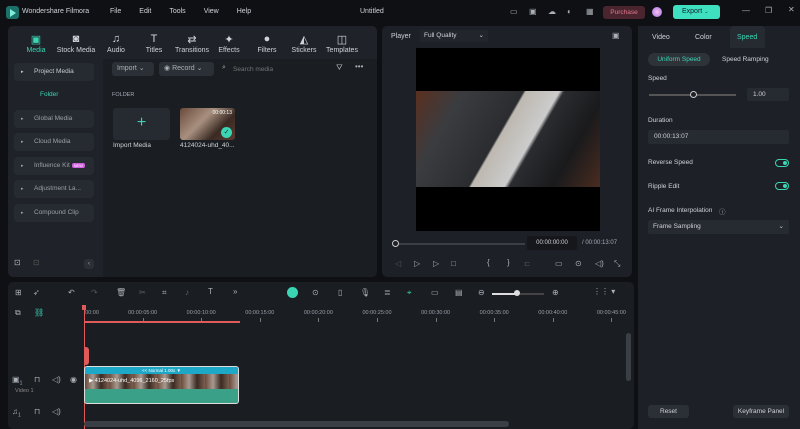 The height and width of the screenshot is (429, 800). Describe the element at coordinates (141, 124) in the screenshot. I see `import-media-button: +` at that location.